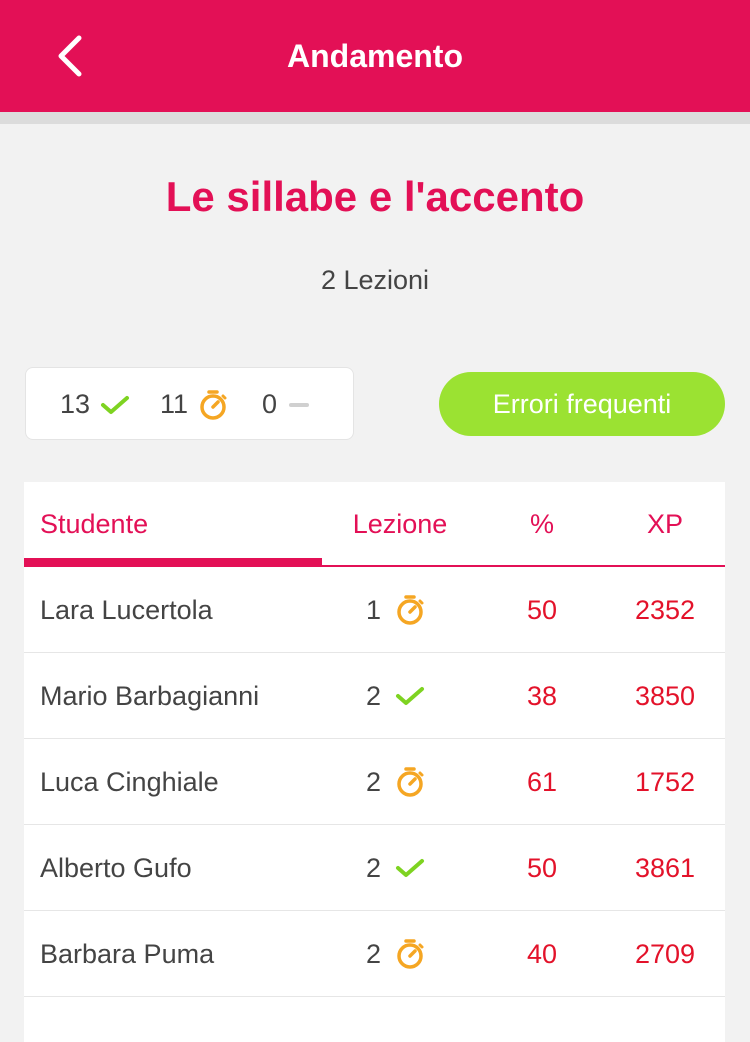 This screenshot has height=1042, width=750. Describe the element at coordinates (94, 524) in the screenshot. I see `column-header-student: Studente` at that location.